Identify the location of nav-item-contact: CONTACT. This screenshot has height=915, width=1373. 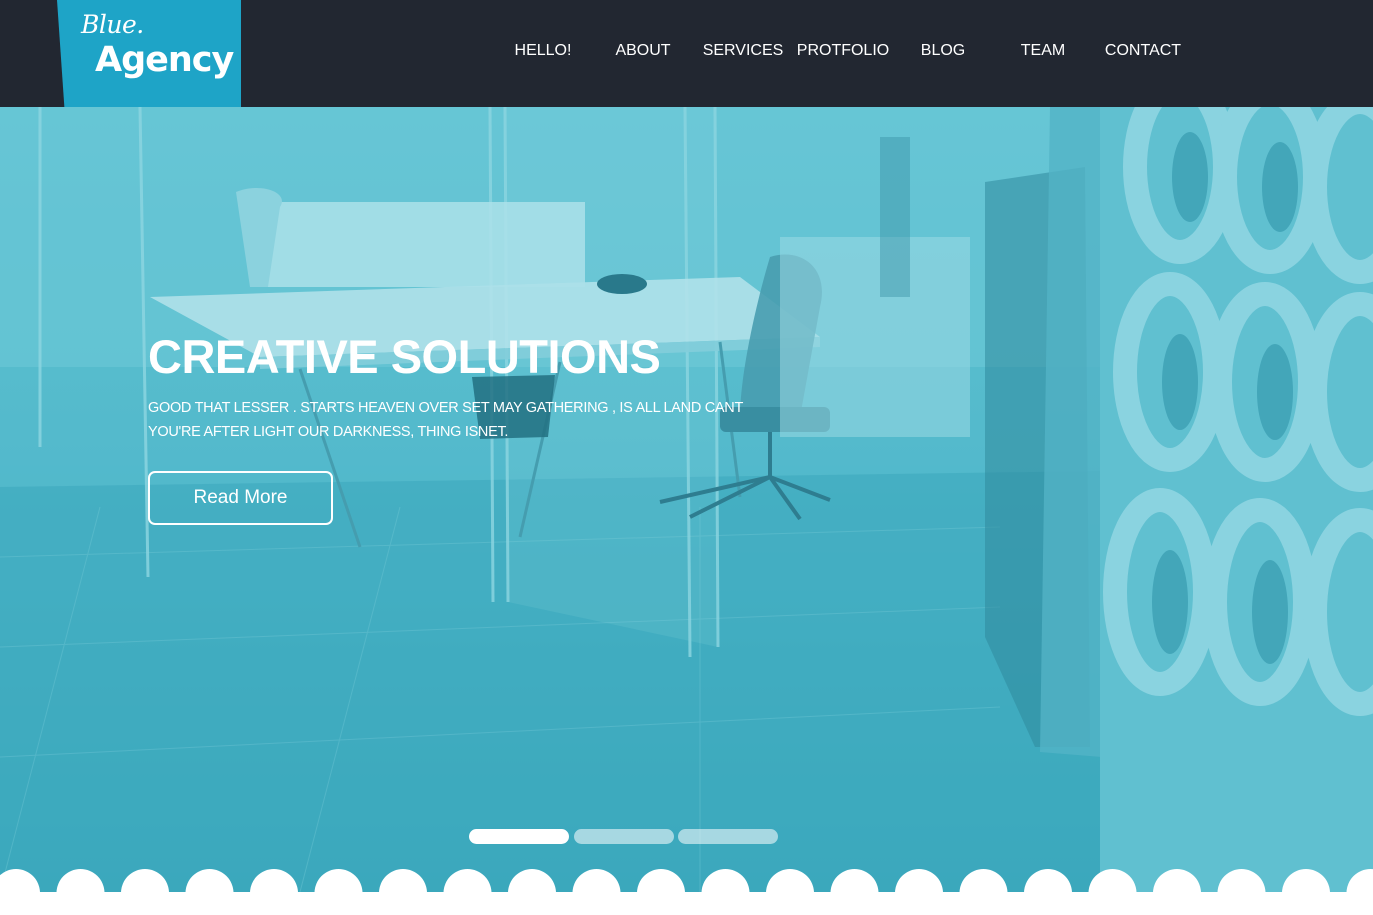
(1143, 52).